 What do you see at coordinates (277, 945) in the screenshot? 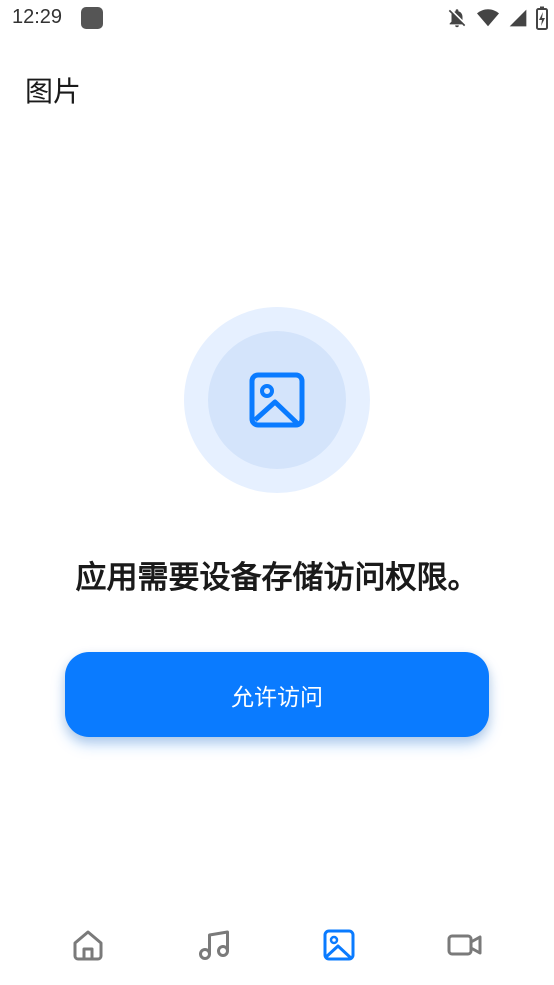
I see `bottom-nav` at bounding box center [277, 945].